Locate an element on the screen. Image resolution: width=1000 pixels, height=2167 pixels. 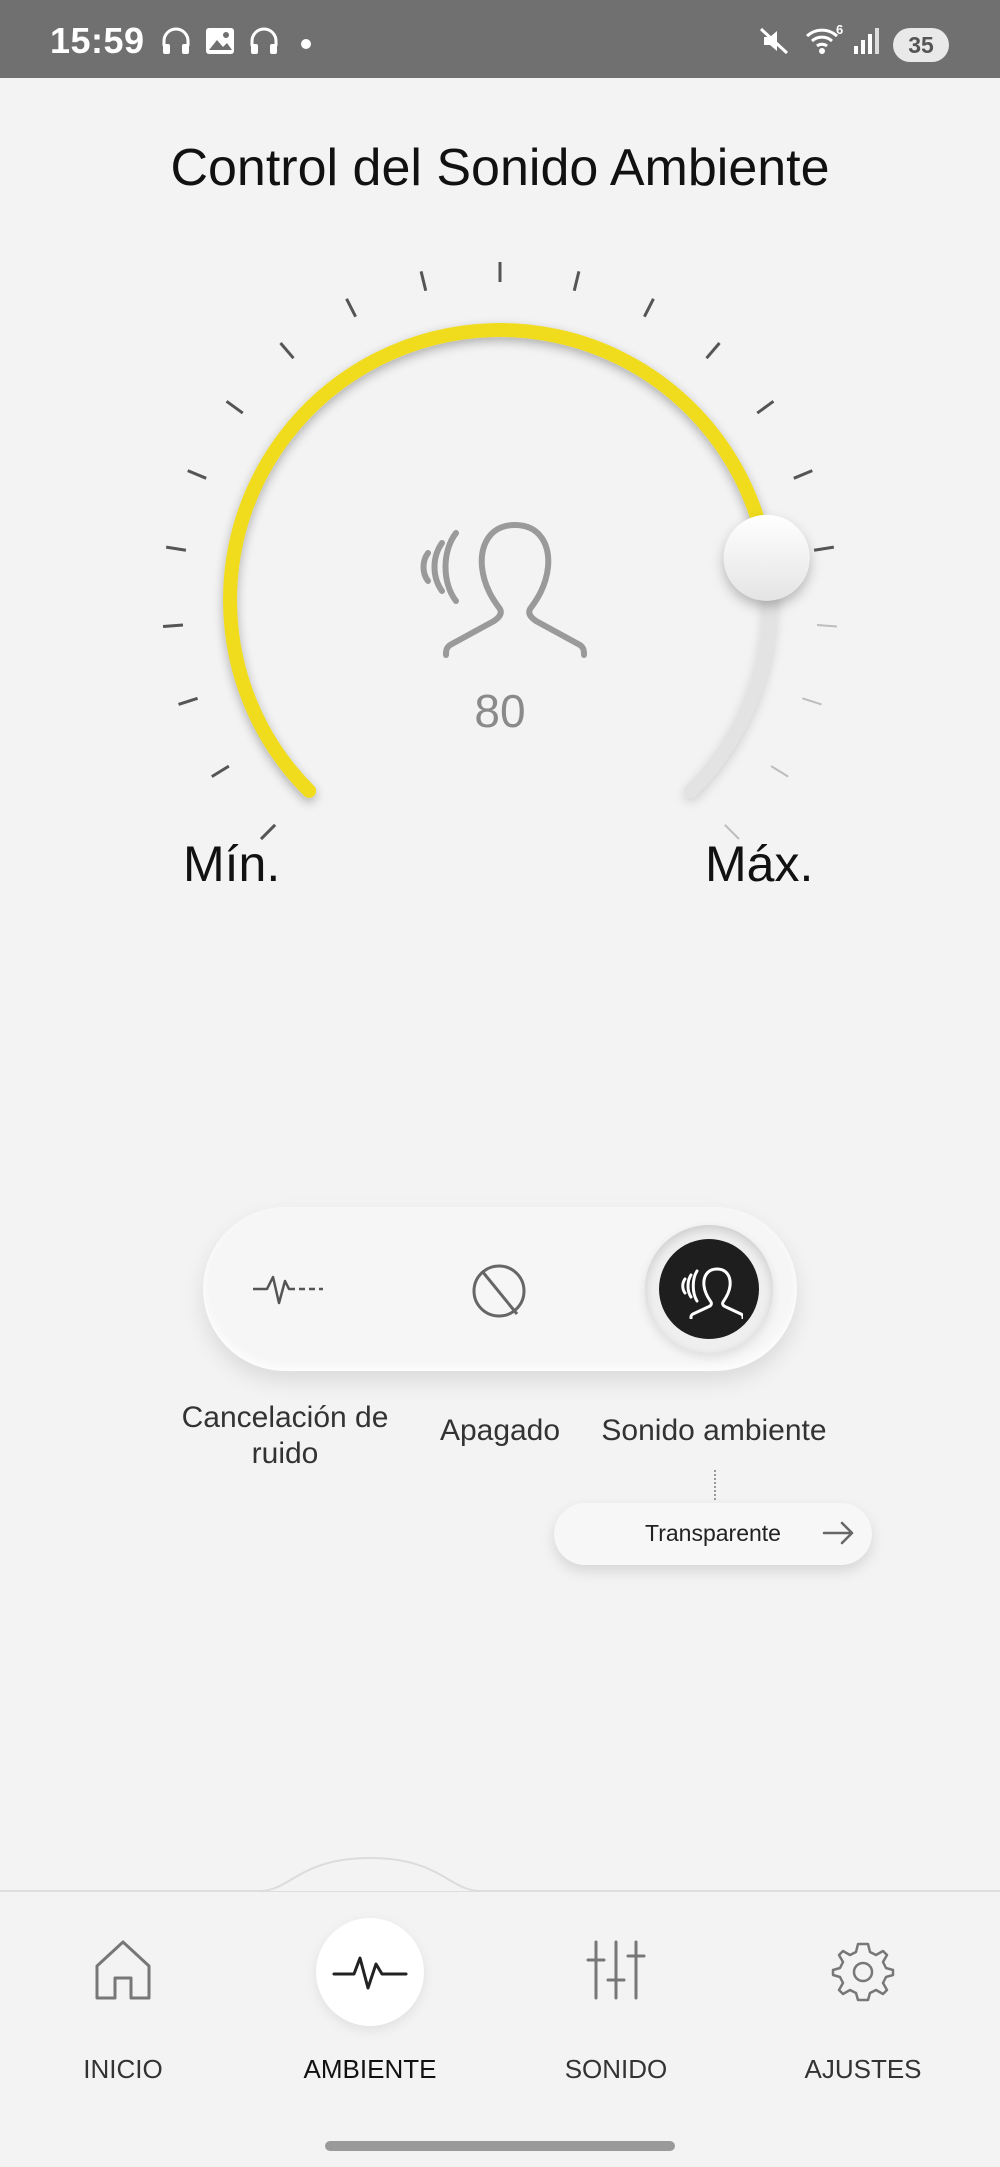
ambient-option-circle is located at coordinates (709, 1289).